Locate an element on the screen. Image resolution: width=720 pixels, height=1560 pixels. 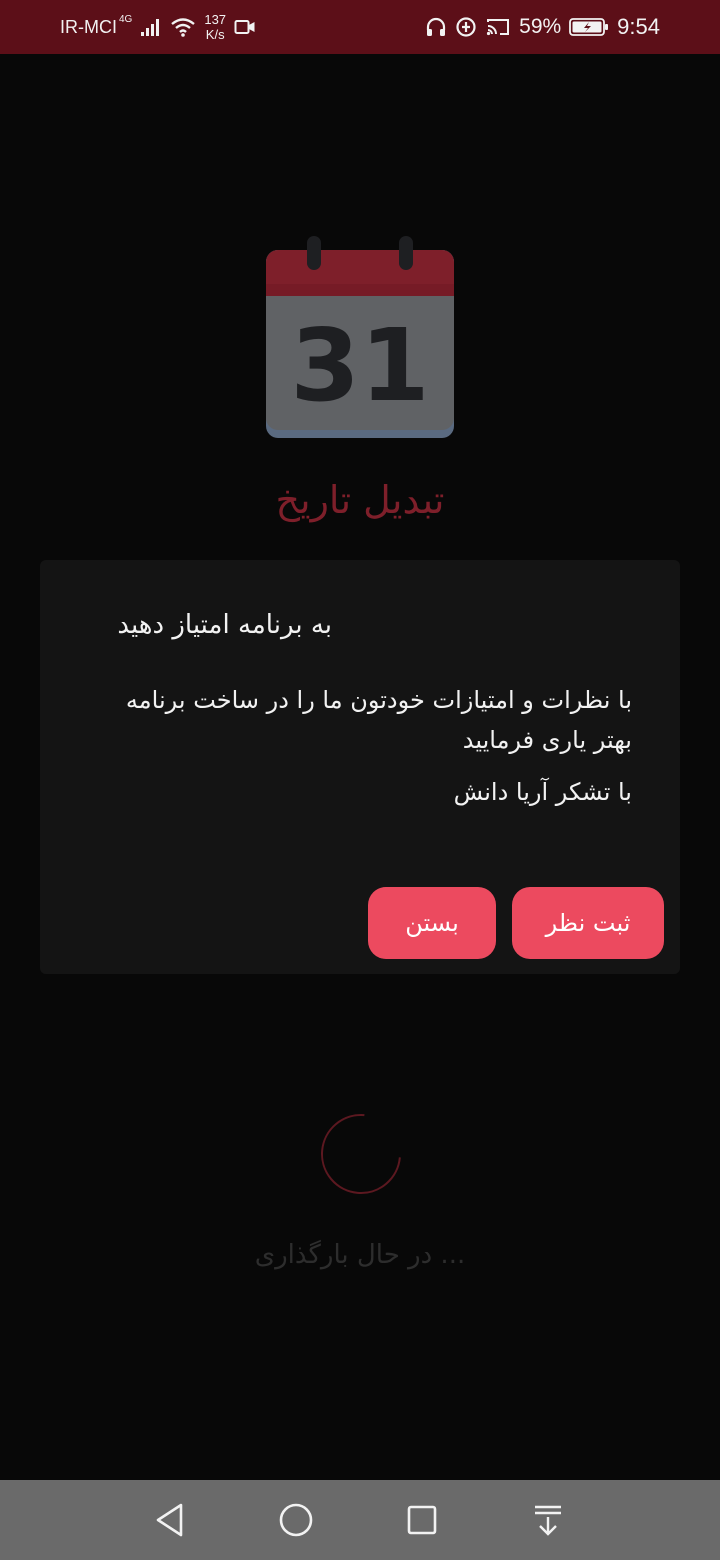
navigation-bar is located at coordinates (360, 1520).